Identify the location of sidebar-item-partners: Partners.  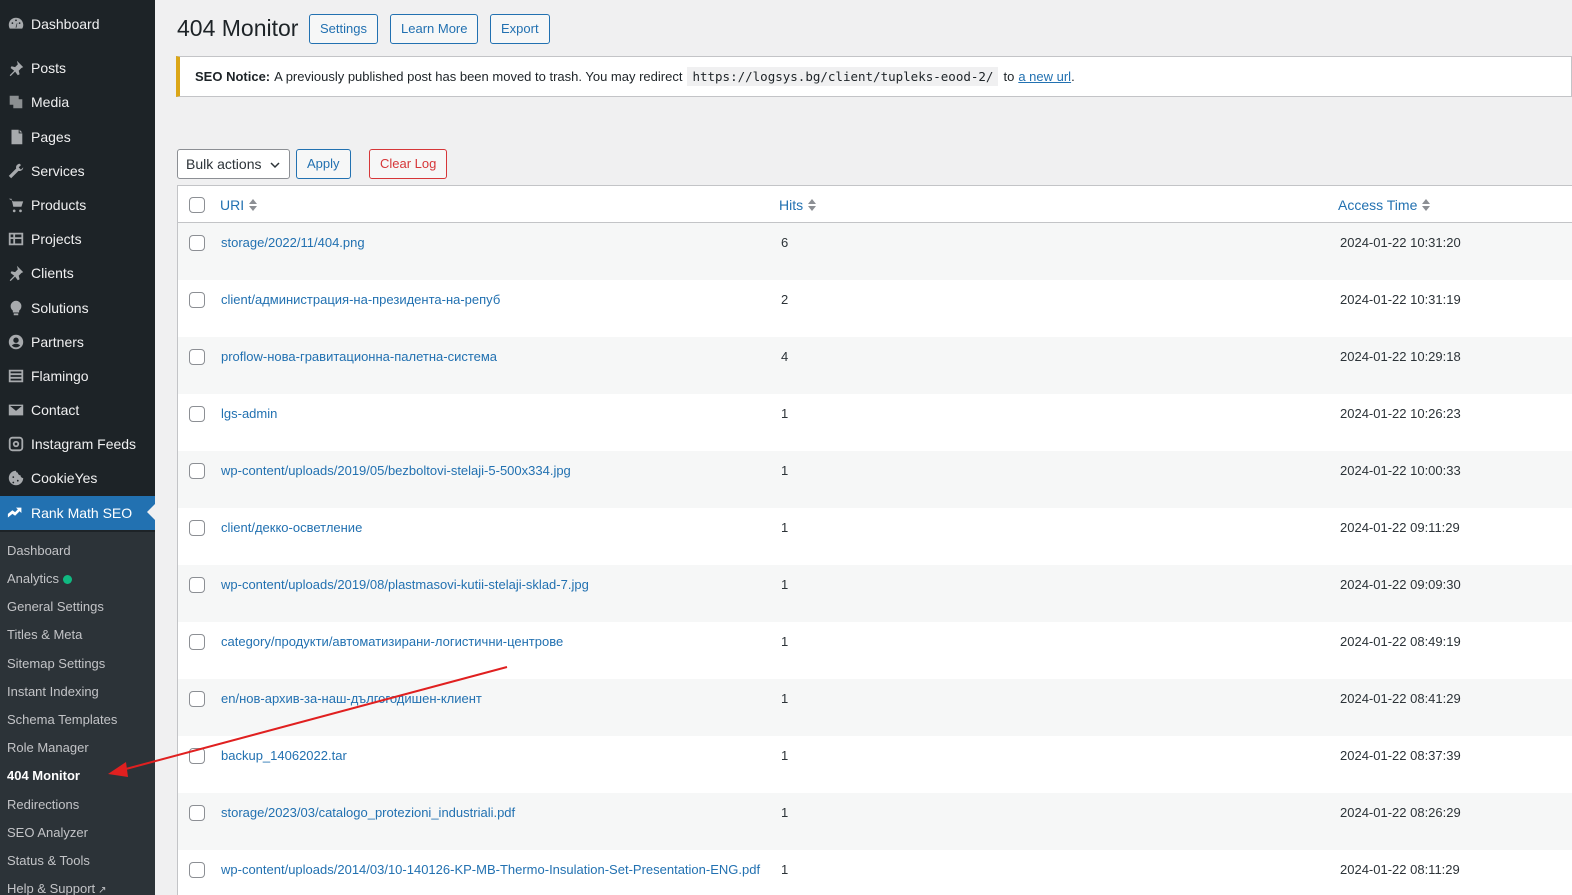
(77, 342).